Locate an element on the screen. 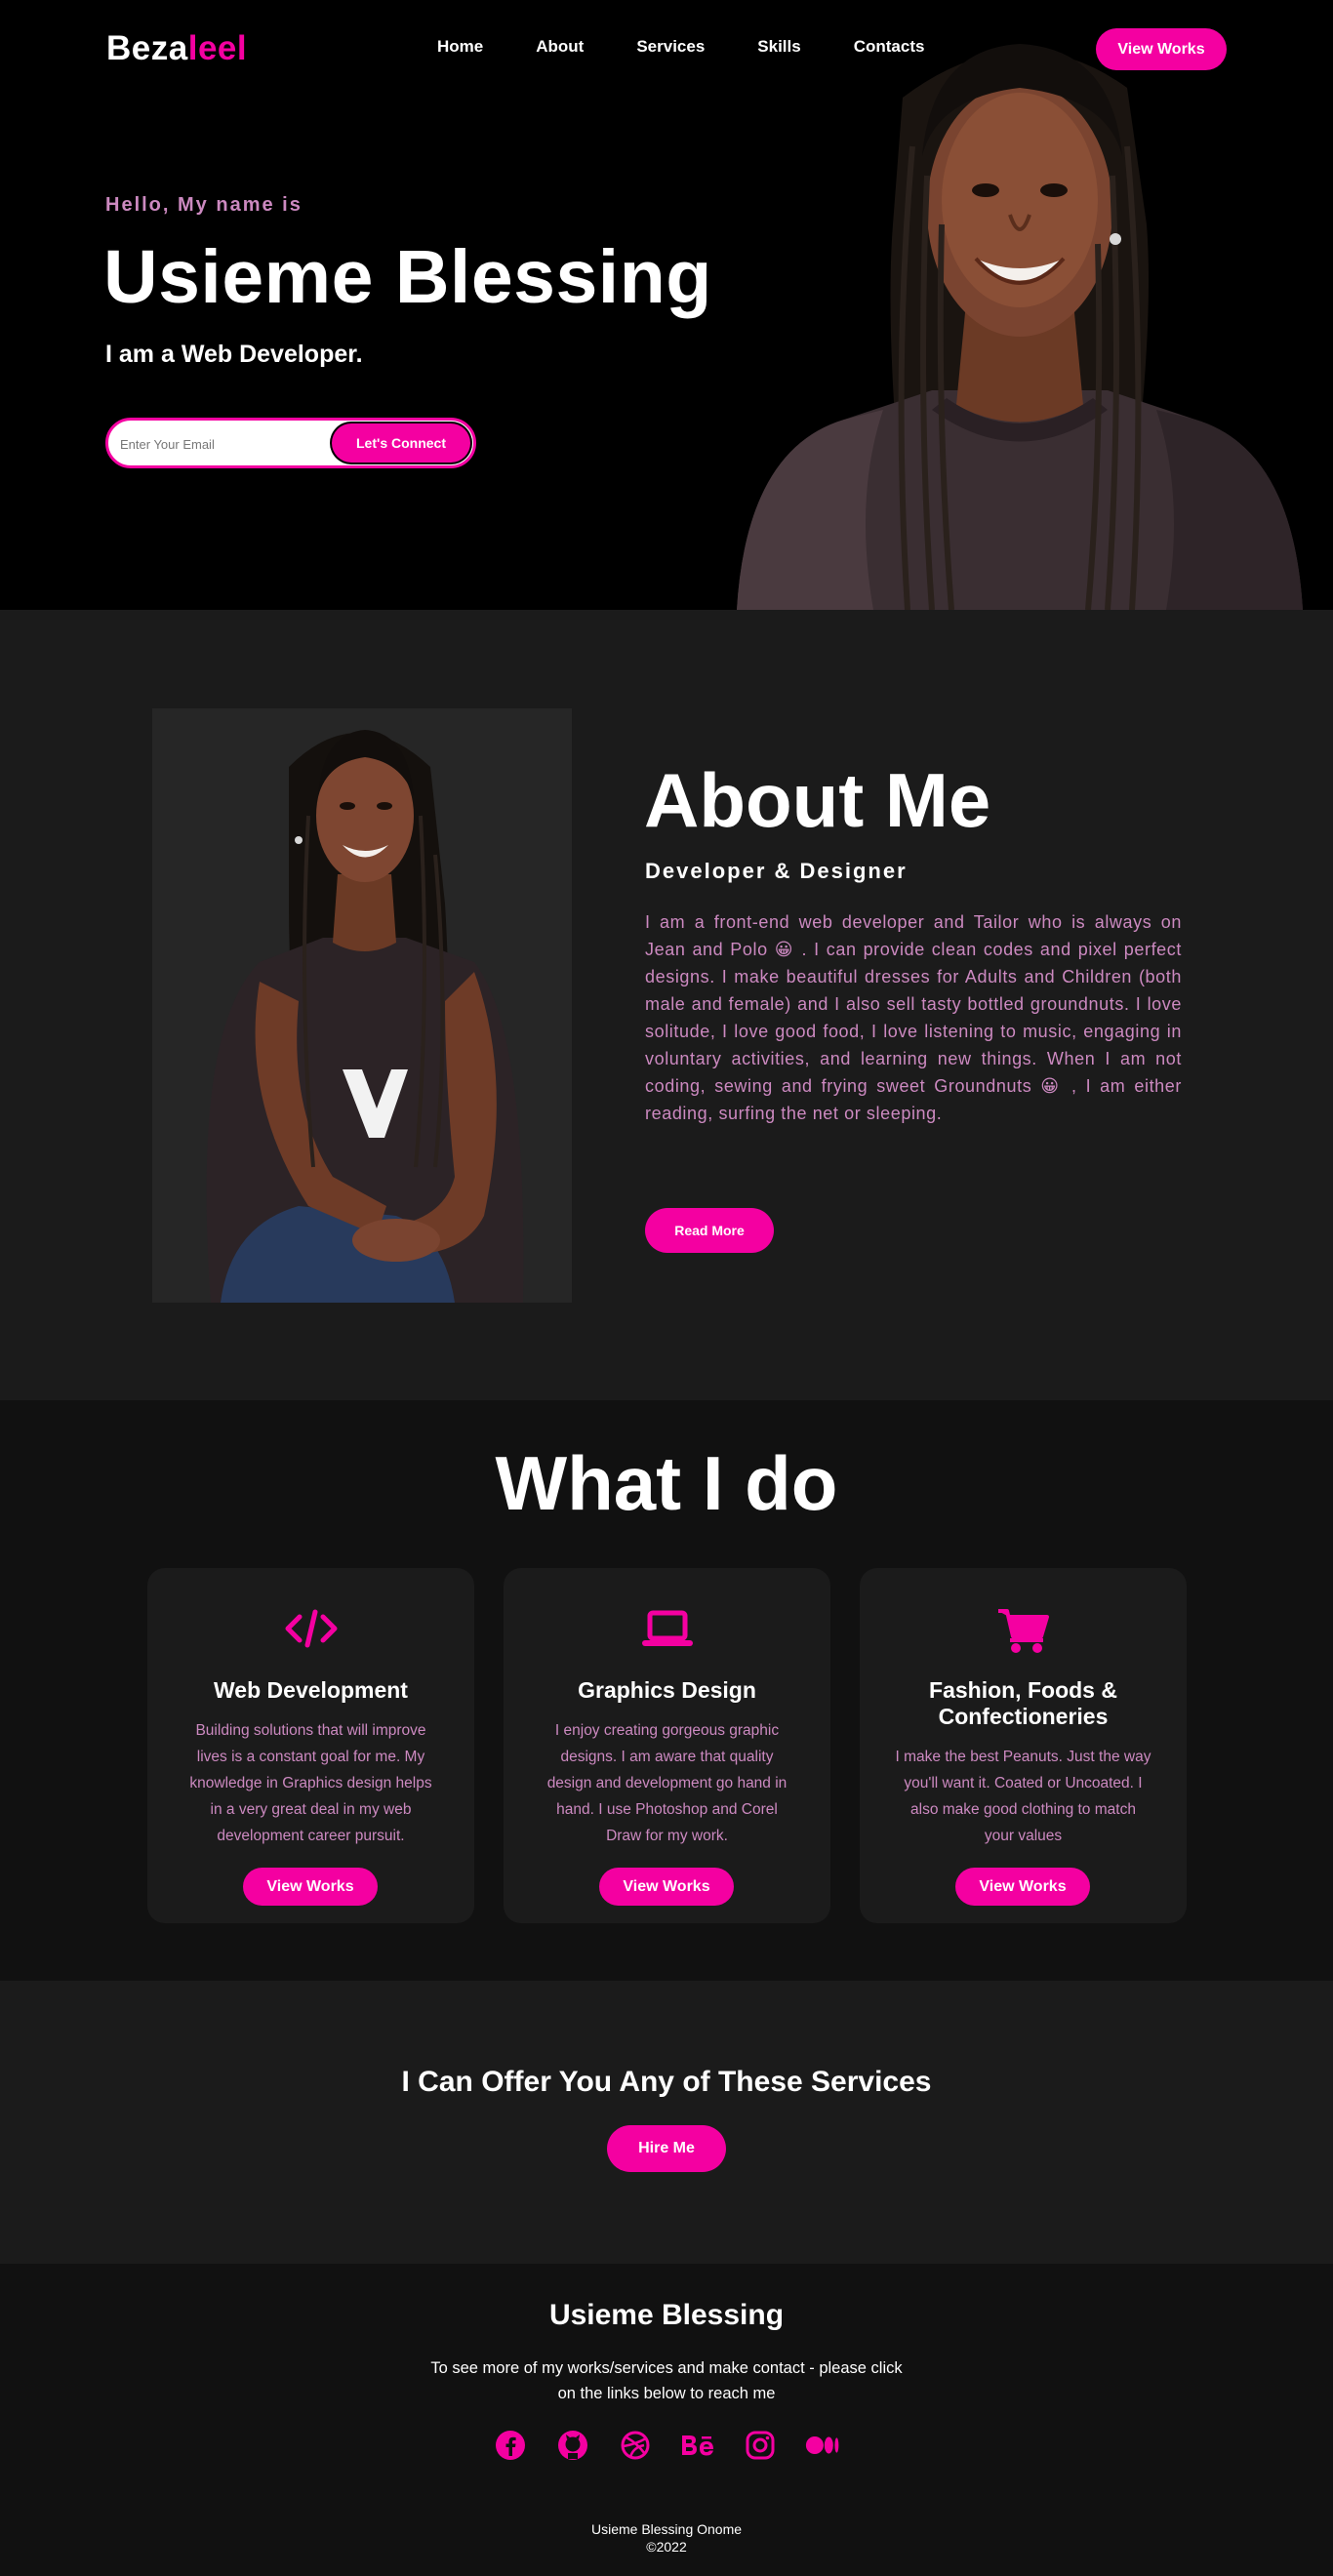  card-title: Fashion, Foods & Confectioneries is located at coordinates (1023, 1703).